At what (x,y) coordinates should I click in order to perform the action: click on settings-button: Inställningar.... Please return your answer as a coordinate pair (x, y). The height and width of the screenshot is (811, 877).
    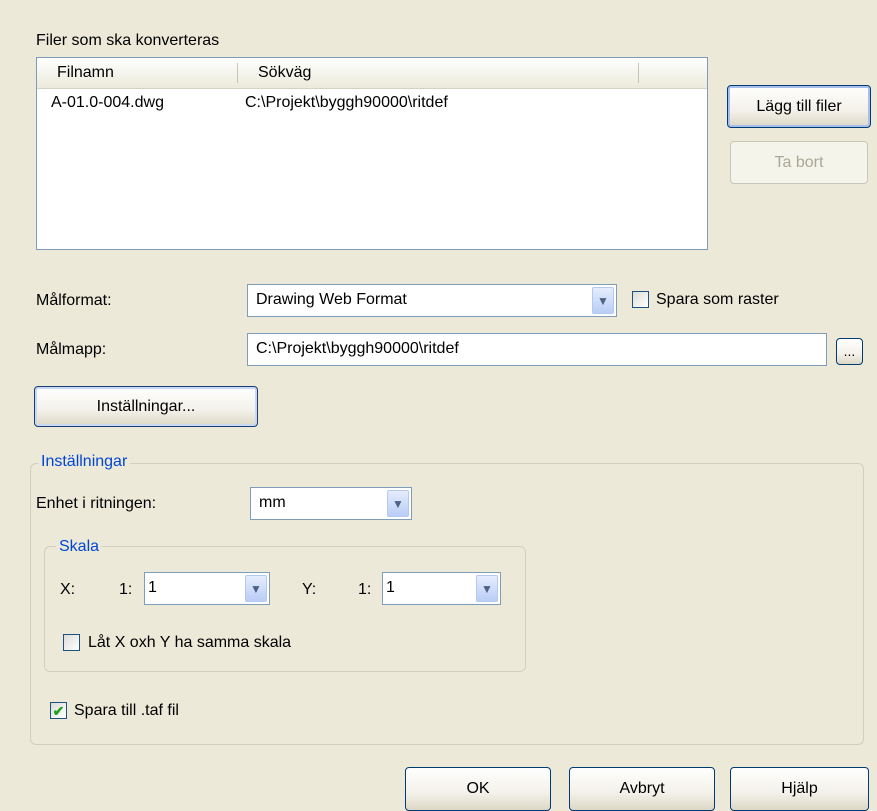
    Looking at the image, I should click on (146, 406).